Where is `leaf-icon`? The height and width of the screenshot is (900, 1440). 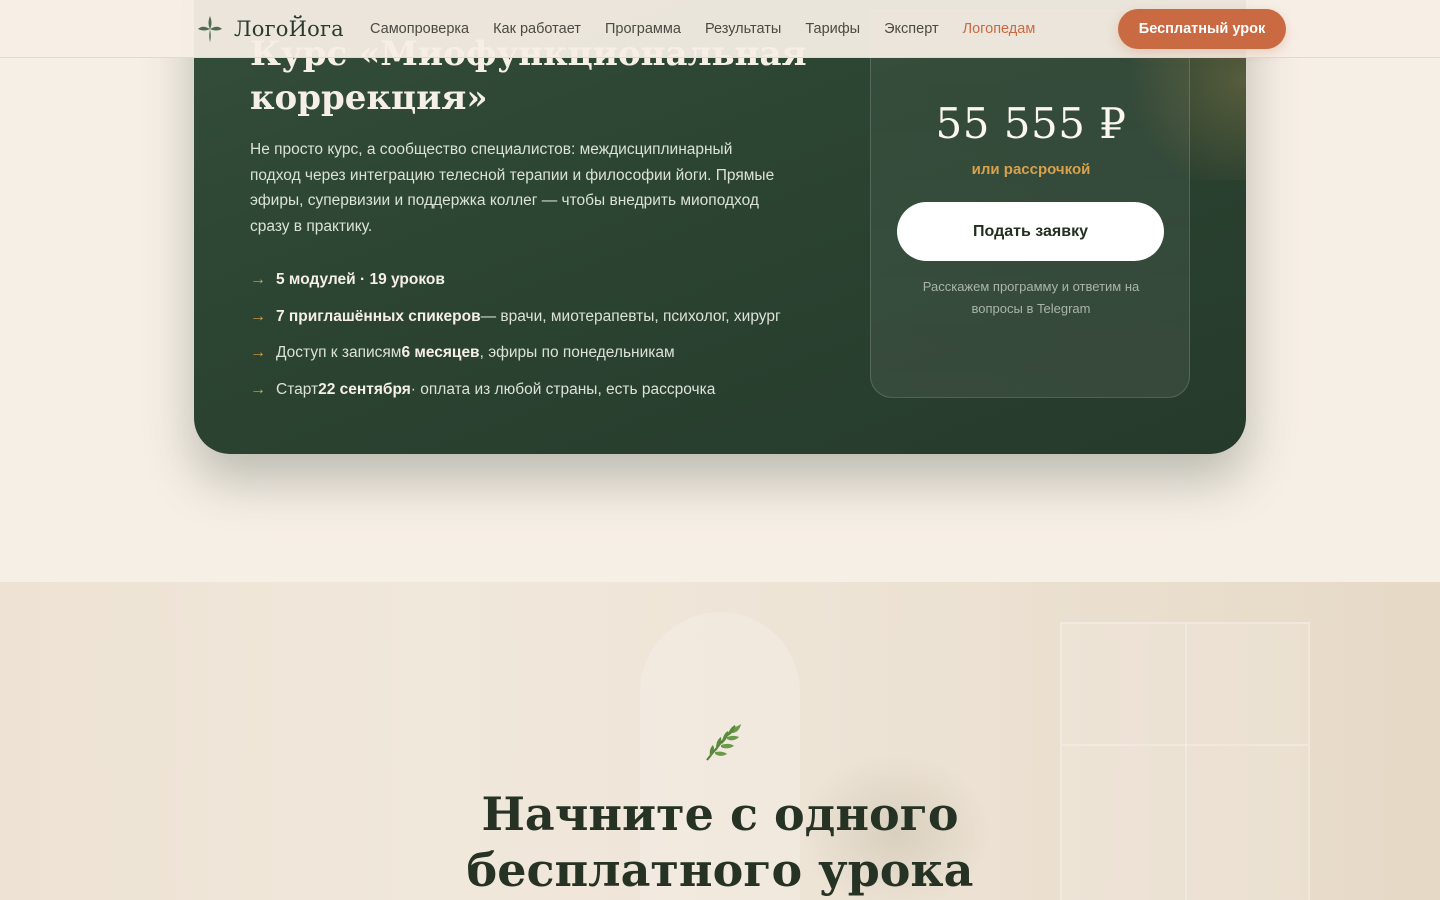 leaf-icon is located at coordinates (723, 742).